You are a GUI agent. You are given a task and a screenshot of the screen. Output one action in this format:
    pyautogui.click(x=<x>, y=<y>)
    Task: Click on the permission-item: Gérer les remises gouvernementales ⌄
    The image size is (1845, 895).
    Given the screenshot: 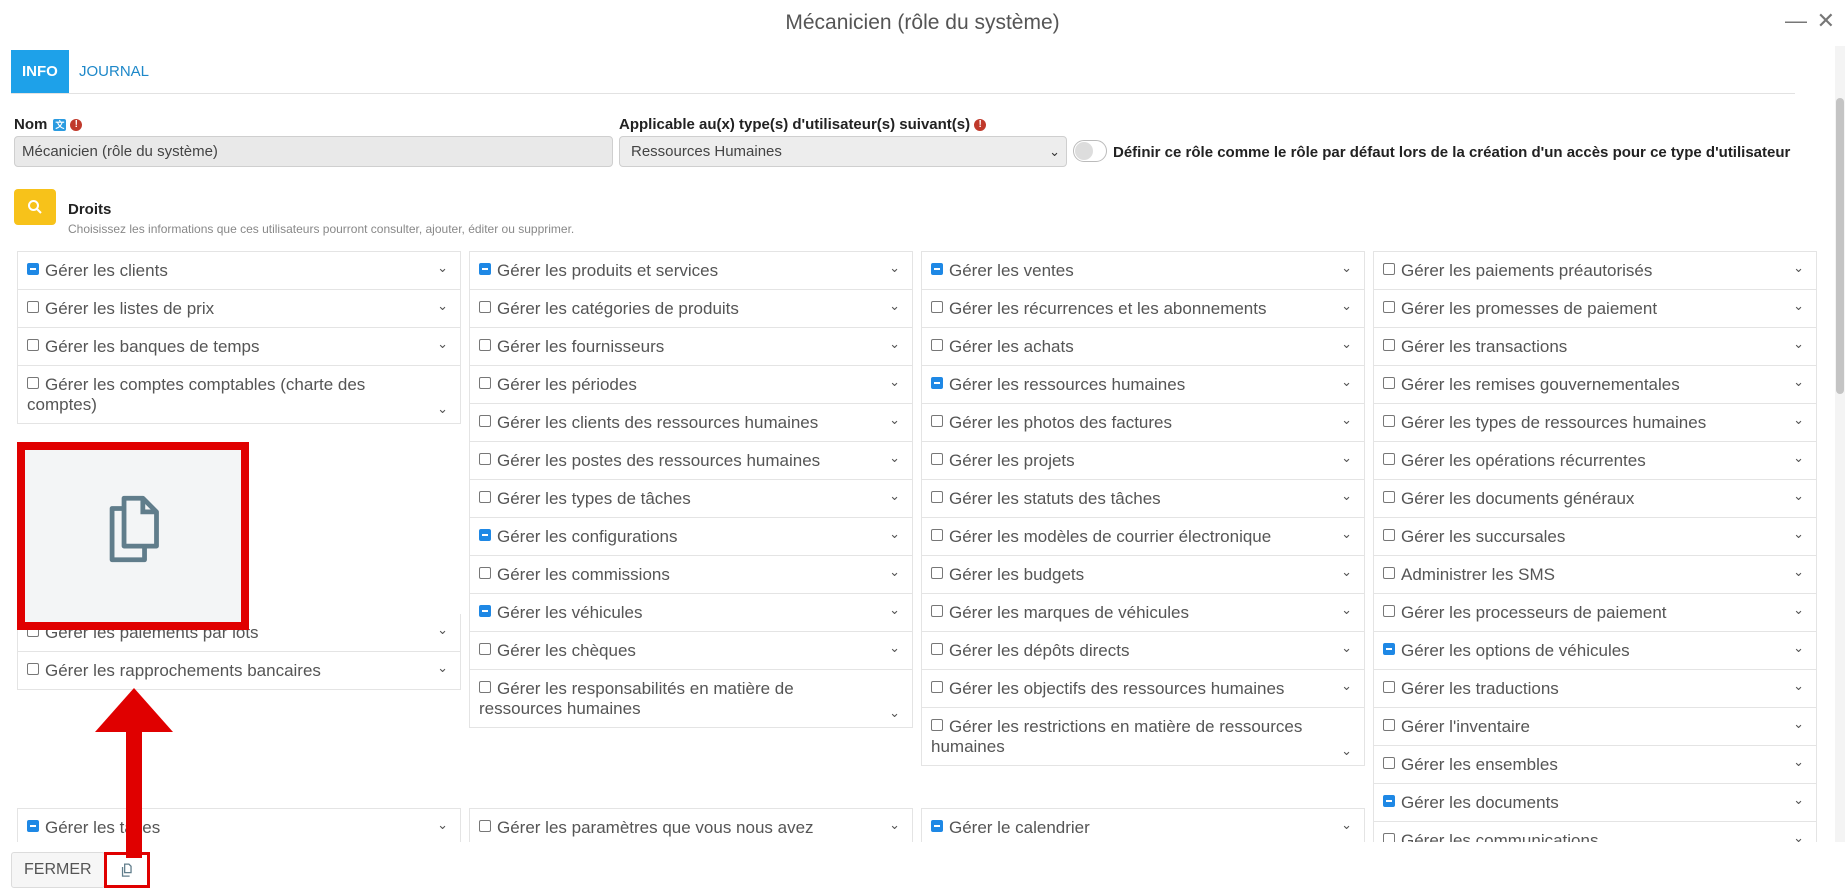 What is the action you would take?
    pyautogui.click(x=1595, y=385)
    